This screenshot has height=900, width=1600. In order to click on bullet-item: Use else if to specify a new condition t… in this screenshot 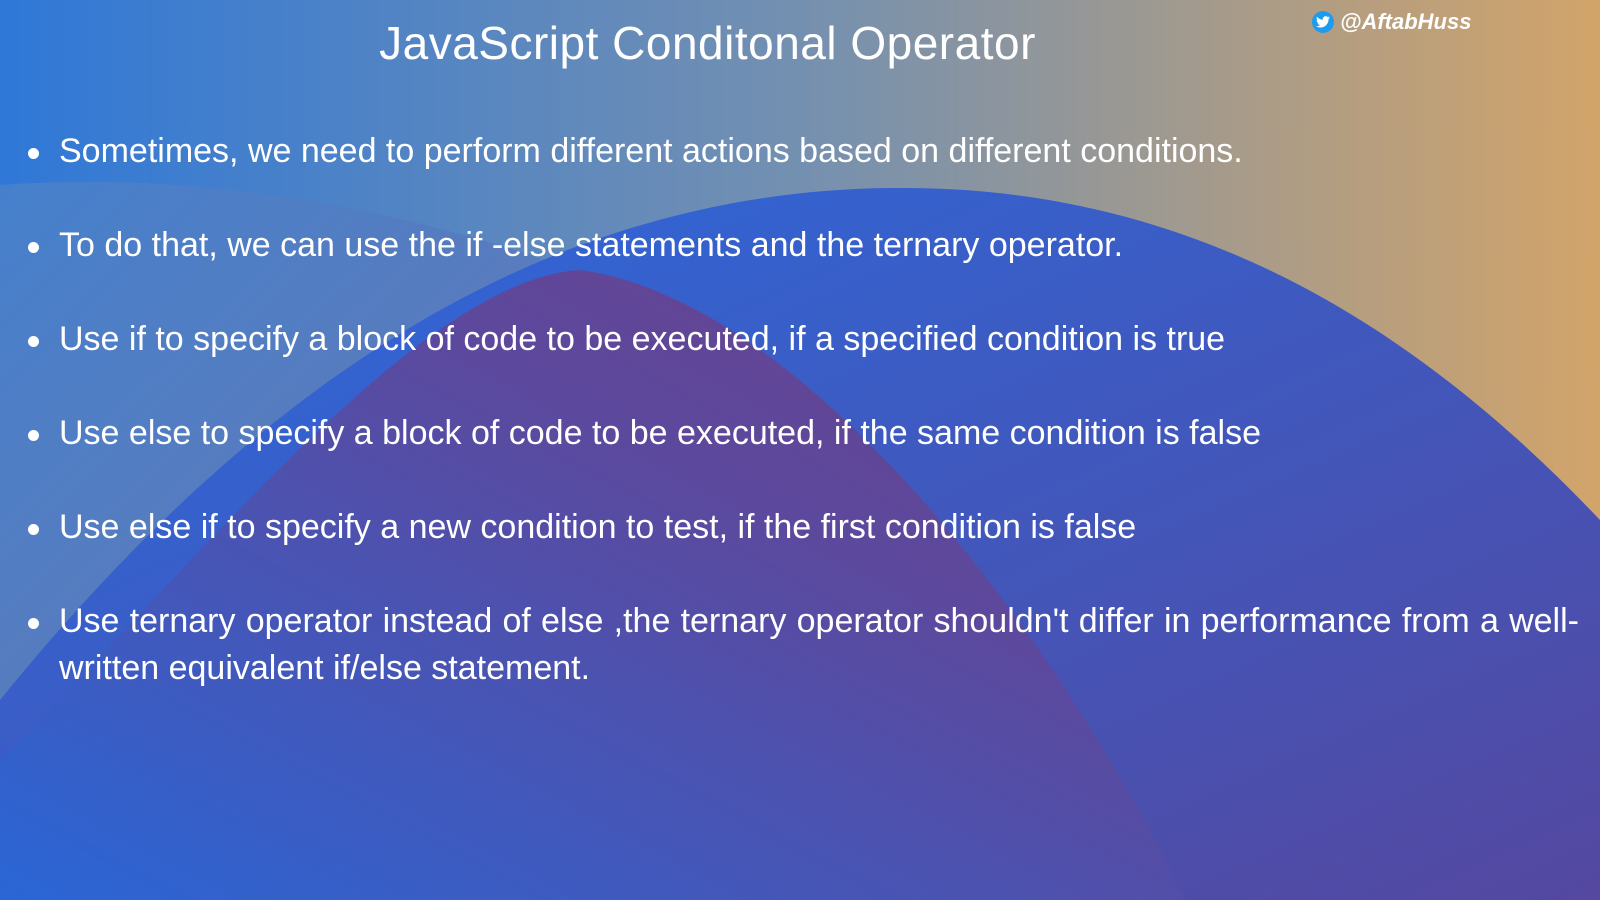, I will do `click(814, 527)`.